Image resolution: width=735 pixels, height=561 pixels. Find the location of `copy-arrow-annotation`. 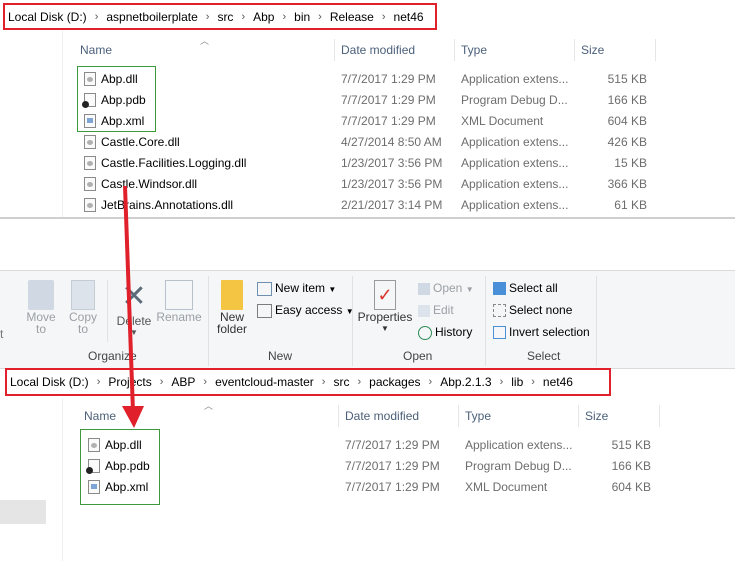

copy-arrow-annotation is located at coordinates (133, 306).